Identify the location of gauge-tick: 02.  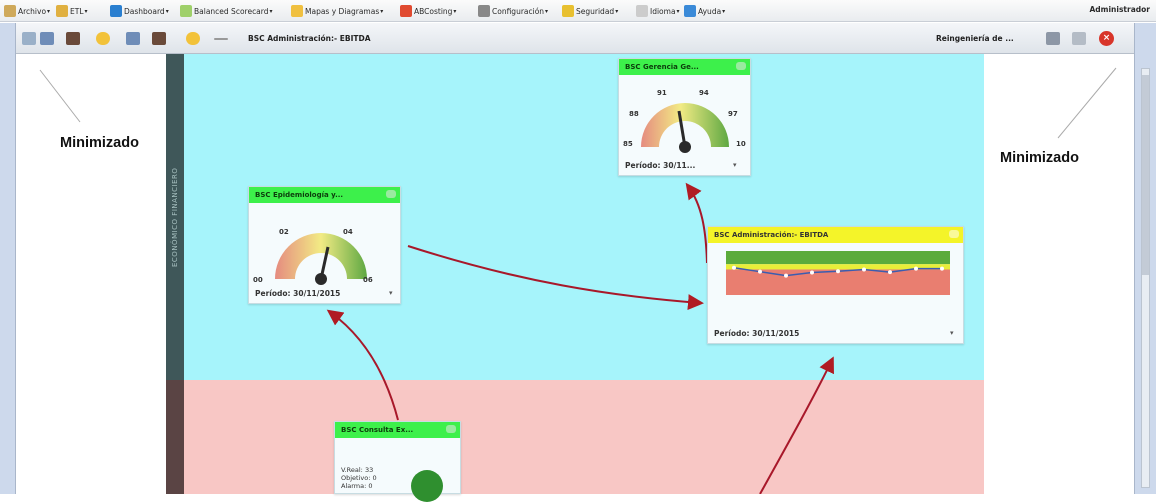
(284, 232).